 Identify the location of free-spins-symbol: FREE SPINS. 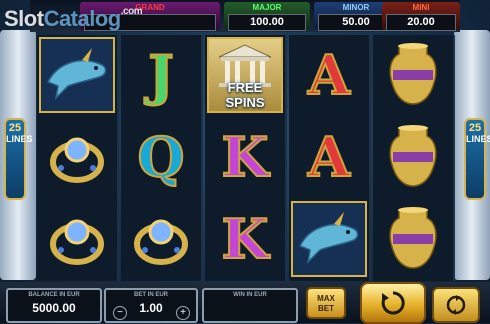
(245, 75).